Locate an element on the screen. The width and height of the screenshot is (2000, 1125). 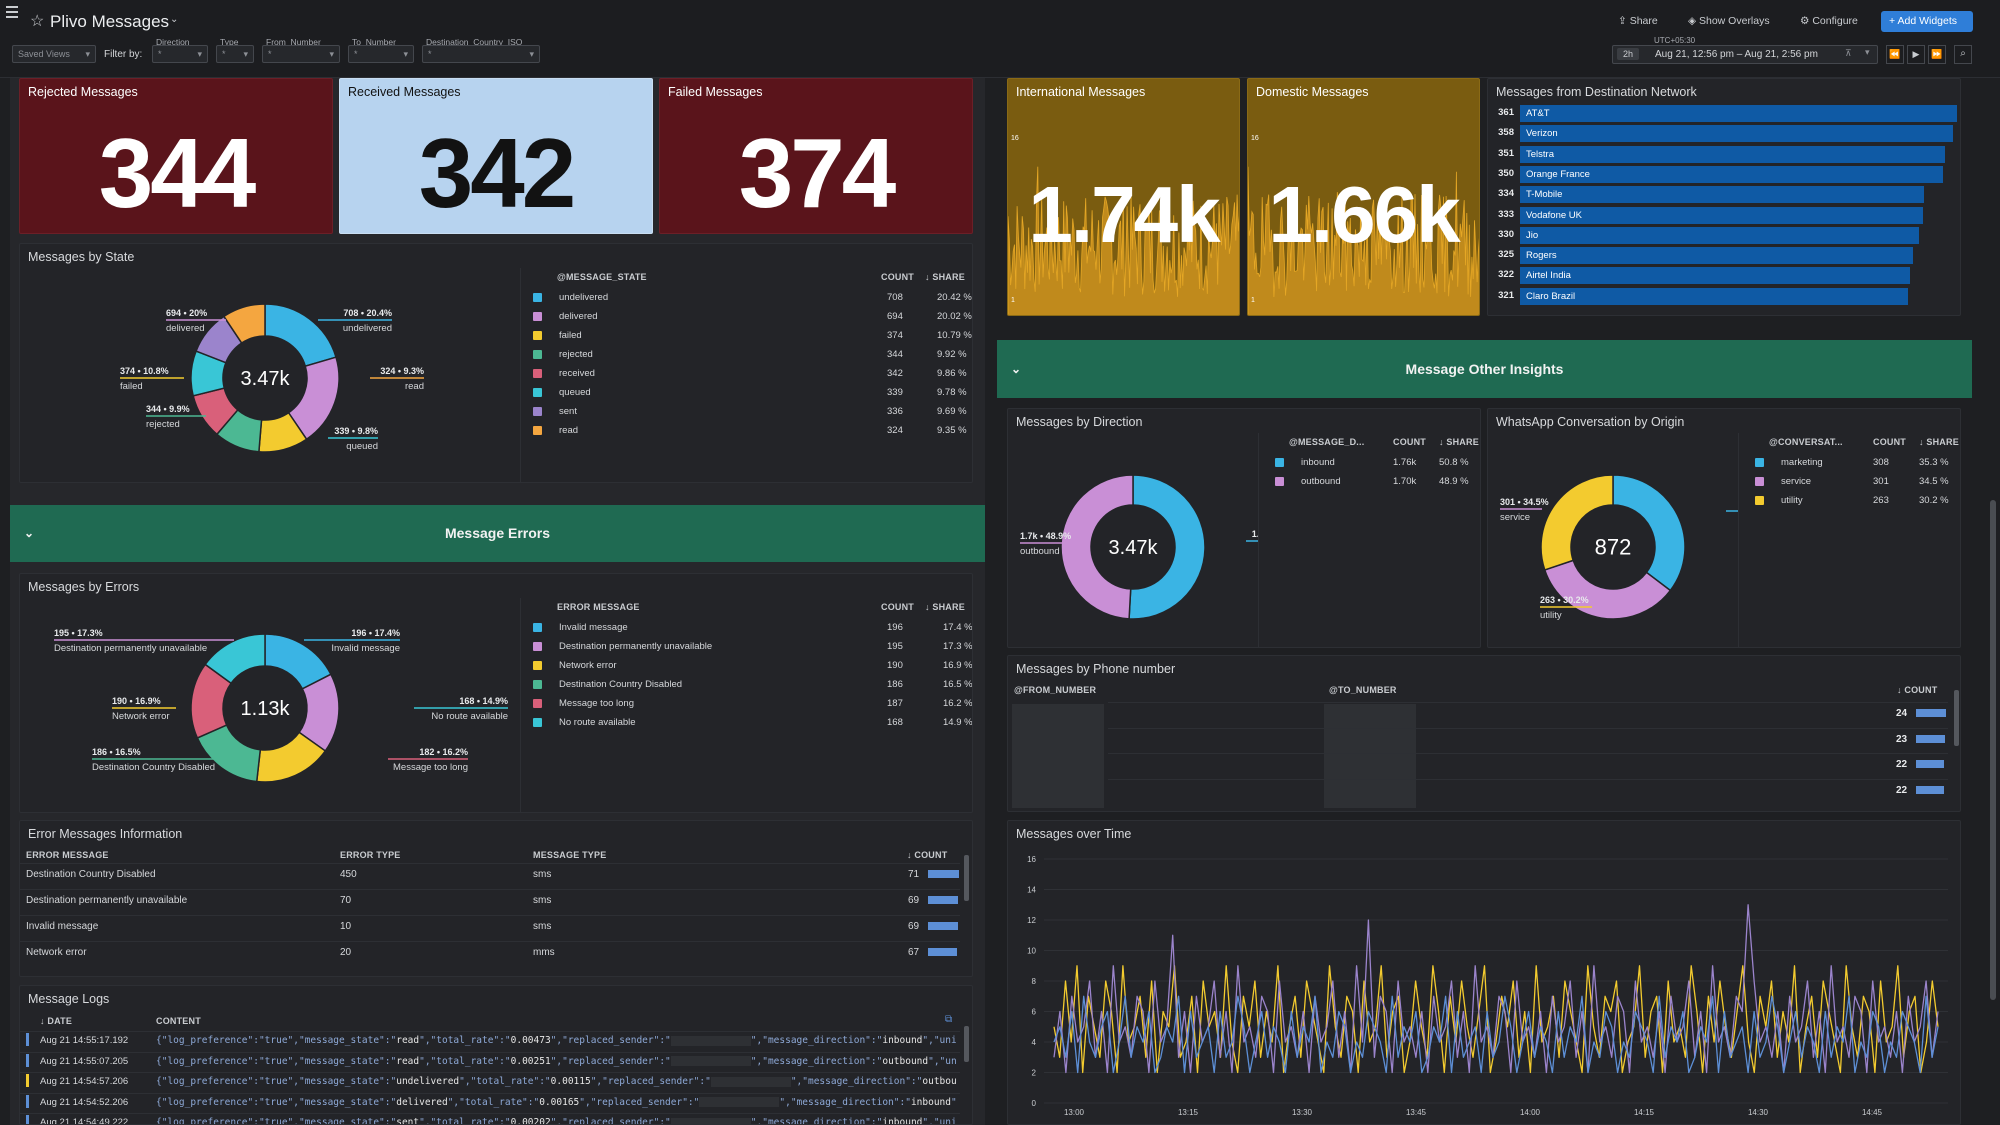
section-title: Message Errors is located at coordinates (497, 533).